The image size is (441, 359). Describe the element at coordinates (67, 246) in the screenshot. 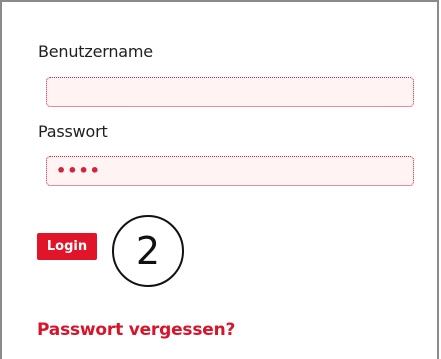

I see `login-button: Login` at that location.